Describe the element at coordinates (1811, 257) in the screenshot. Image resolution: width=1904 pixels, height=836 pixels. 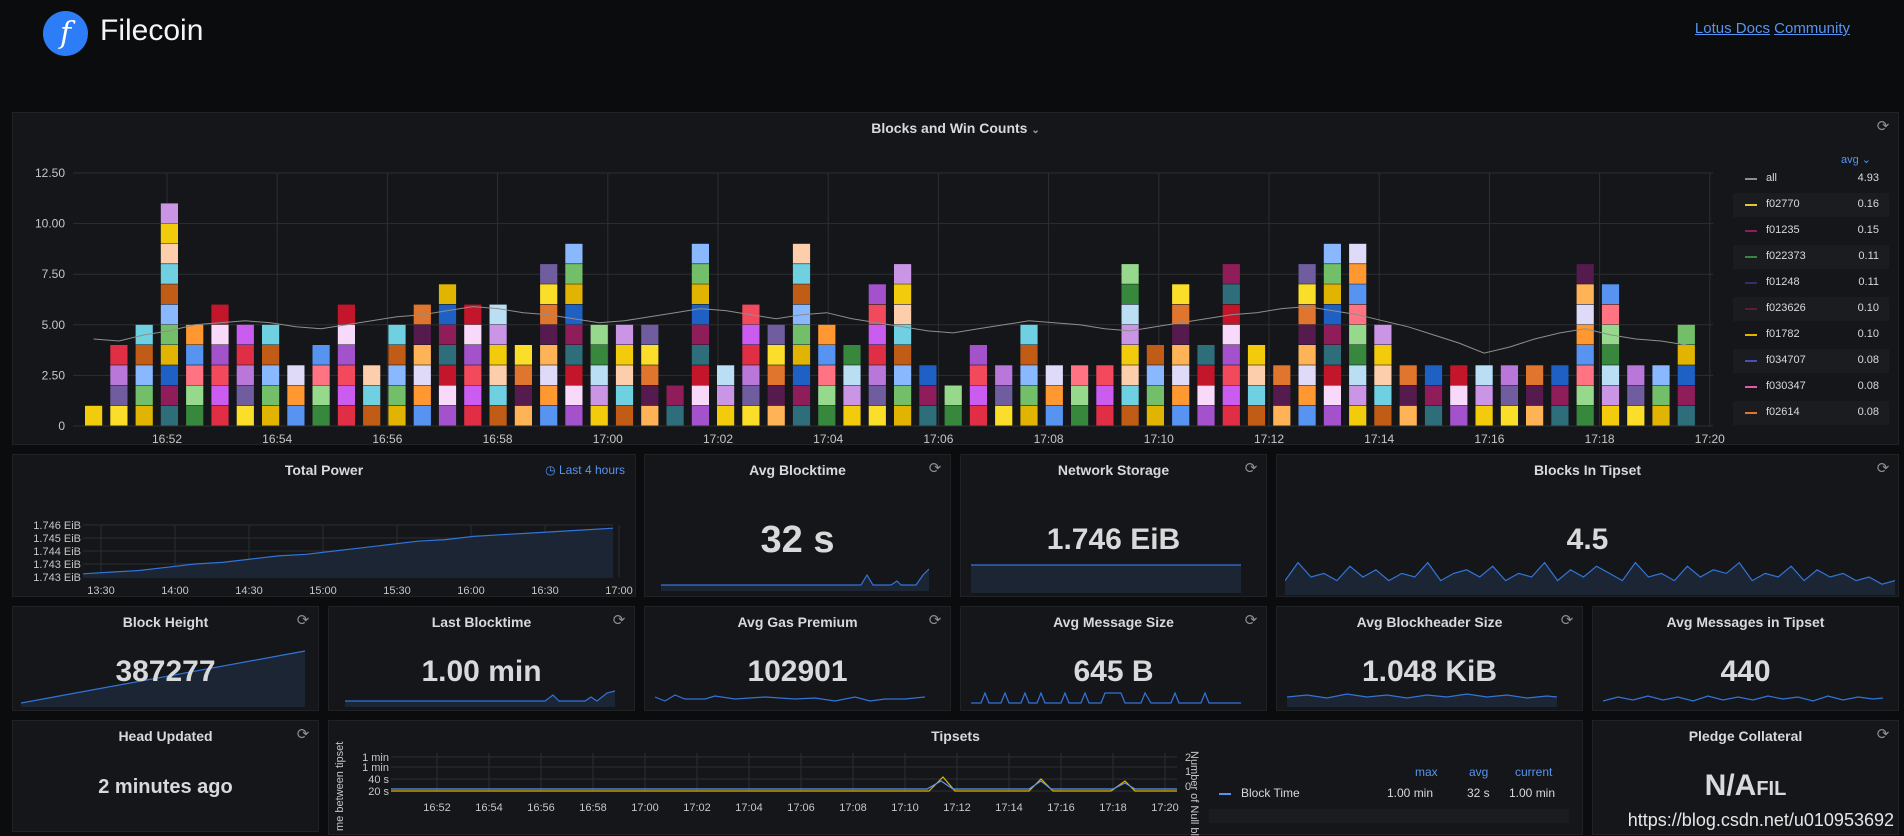
I see `legend-row: f022373 0.11` at that location.